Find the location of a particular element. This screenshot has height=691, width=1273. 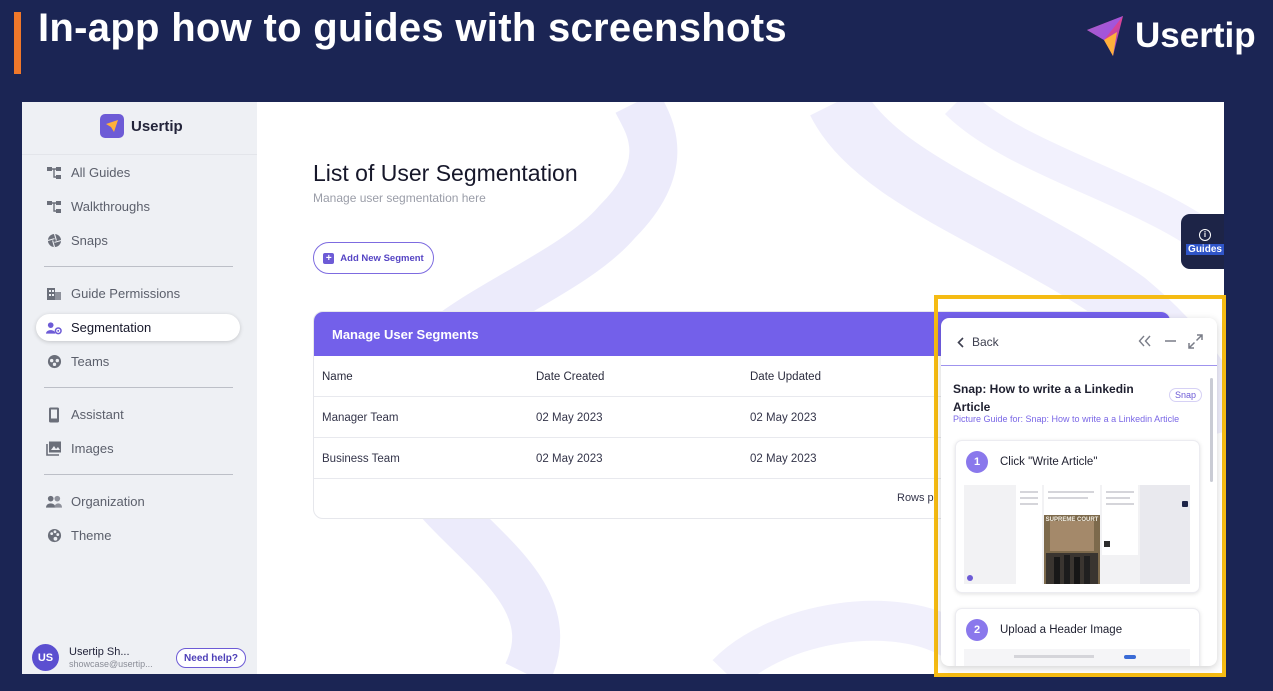

sidebar-item-label: Organization is located at coordinates (108, 501).